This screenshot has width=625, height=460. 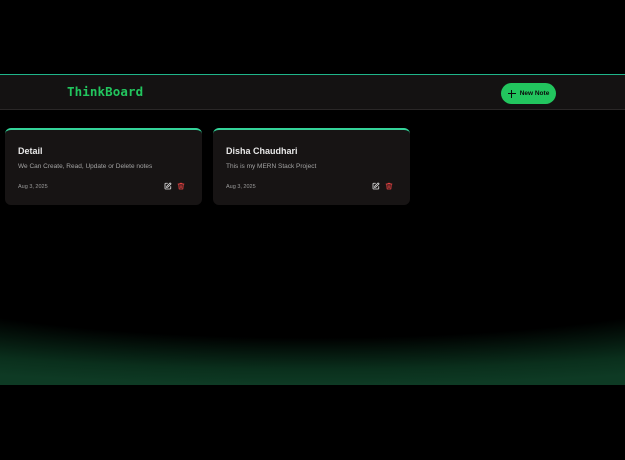 What do you see at coordinates (105, 91) in the screenshot?
I see `app-logo: ThinkBoard` at bounding box center [105, 91].